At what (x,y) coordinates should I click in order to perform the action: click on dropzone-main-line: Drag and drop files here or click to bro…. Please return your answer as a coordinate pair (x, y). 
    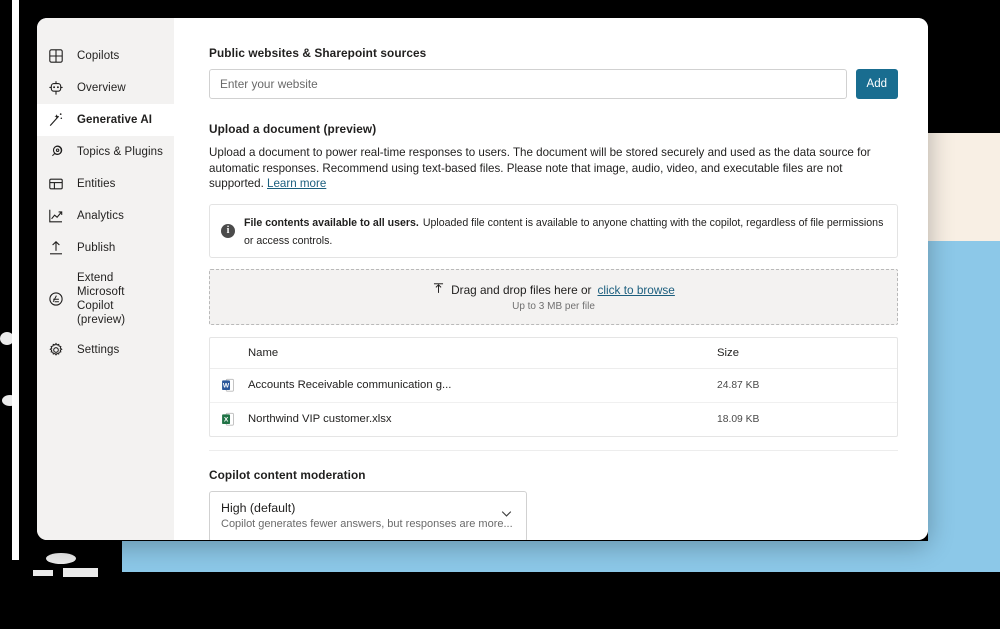
    Looking at the image, I should click on (553, 290).